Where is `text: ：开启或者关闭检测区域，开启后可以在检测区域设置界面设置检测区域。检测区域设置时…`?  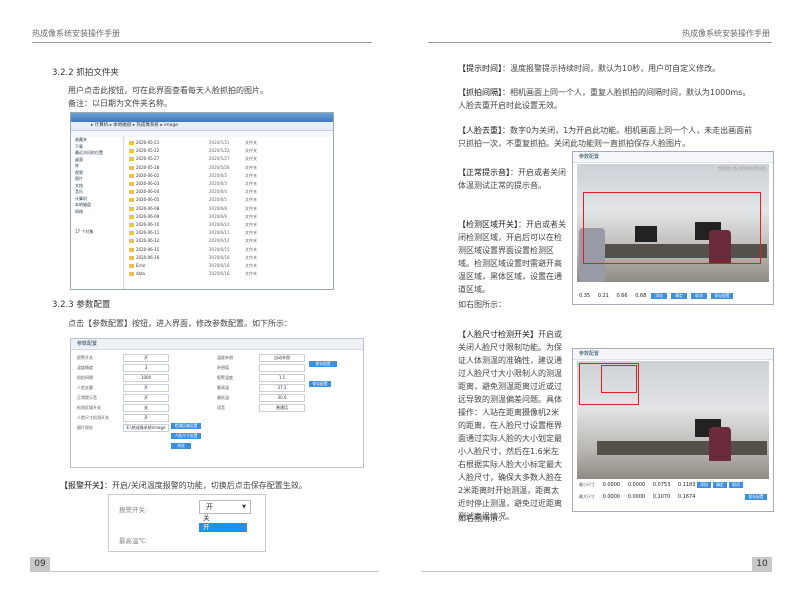
text: ：开启或者关闭检测区域，开启后可以在检测区域设置界面设置检测区域。检测区域设置时… is located at coordinates (512, 257).